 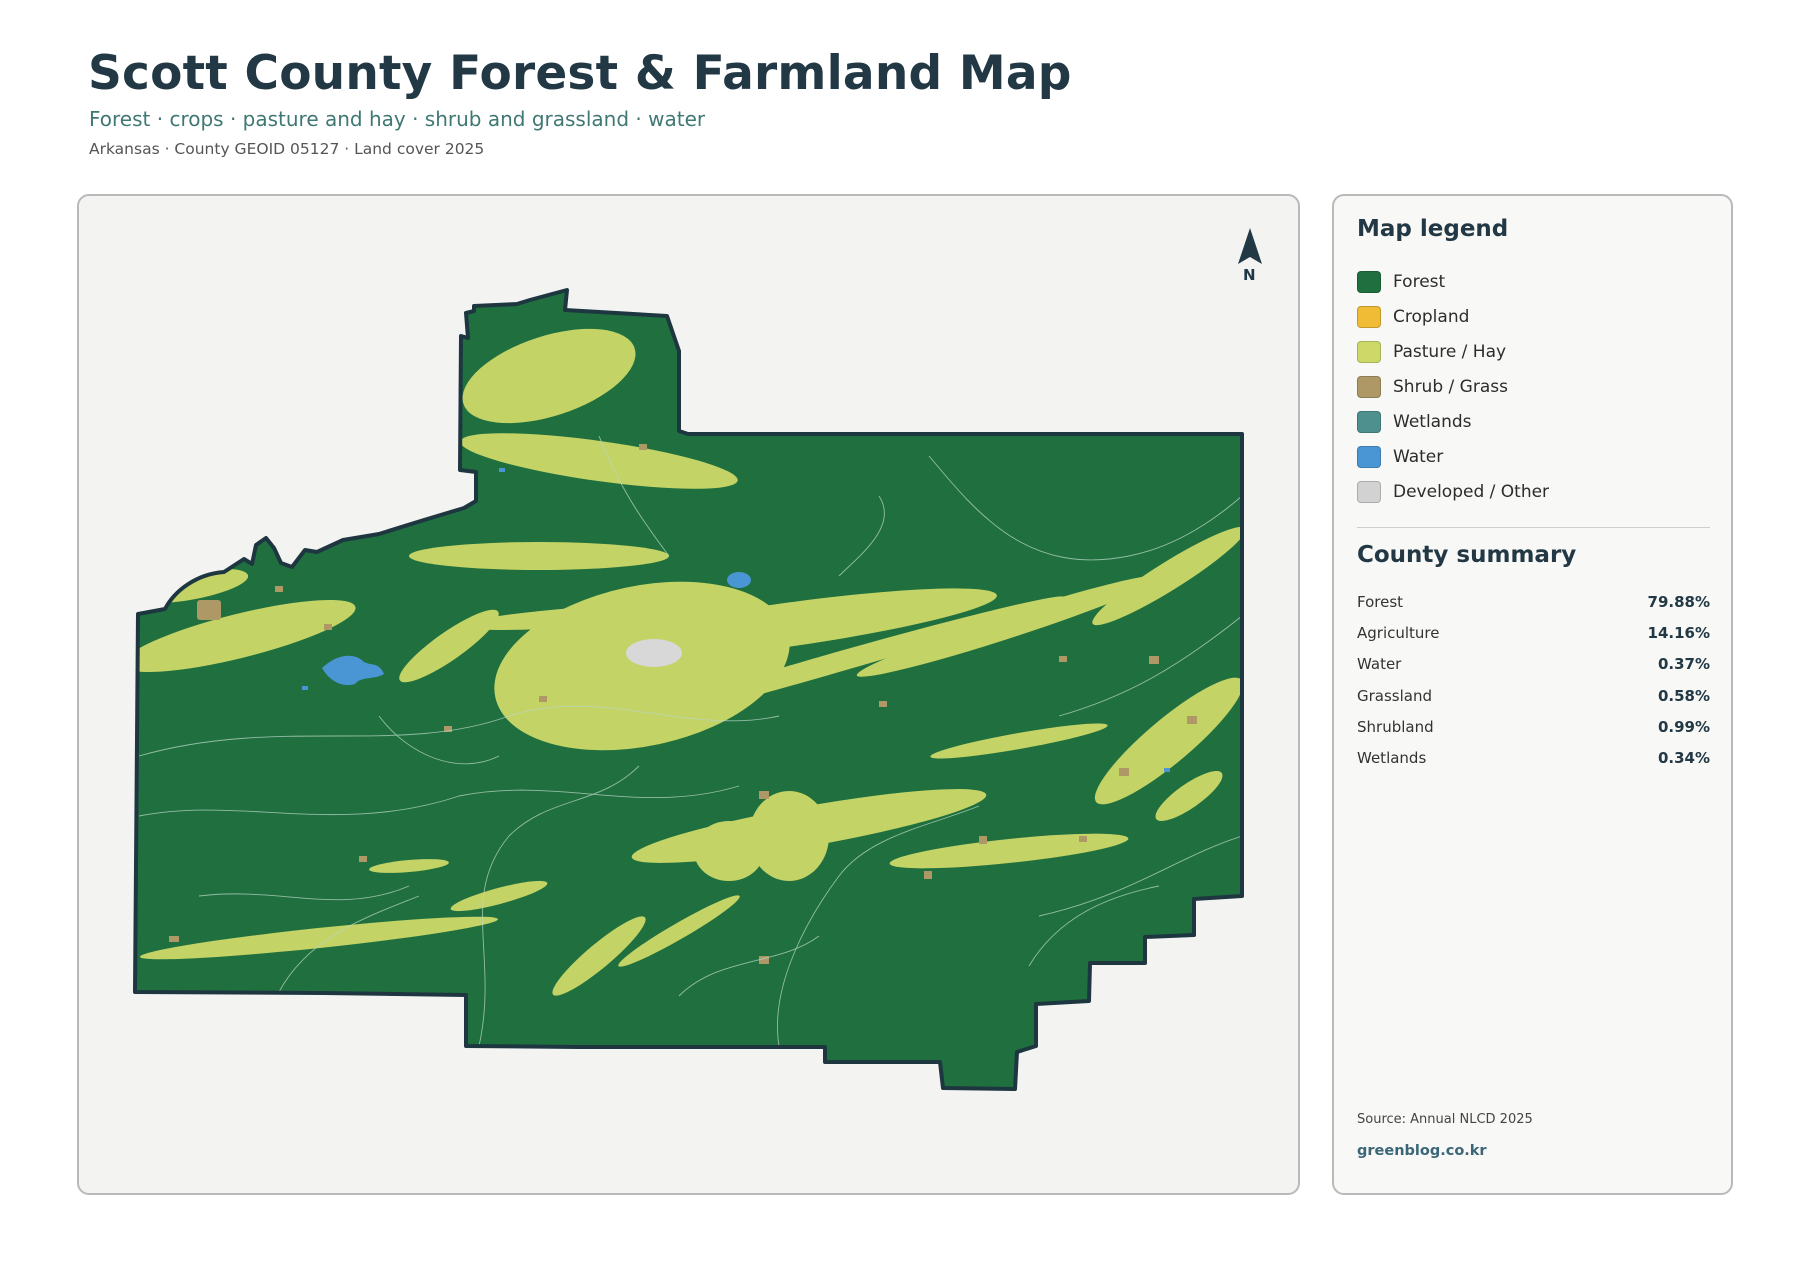 I want to click on summary-label: Wetlands, so click(x=1392, y=758).